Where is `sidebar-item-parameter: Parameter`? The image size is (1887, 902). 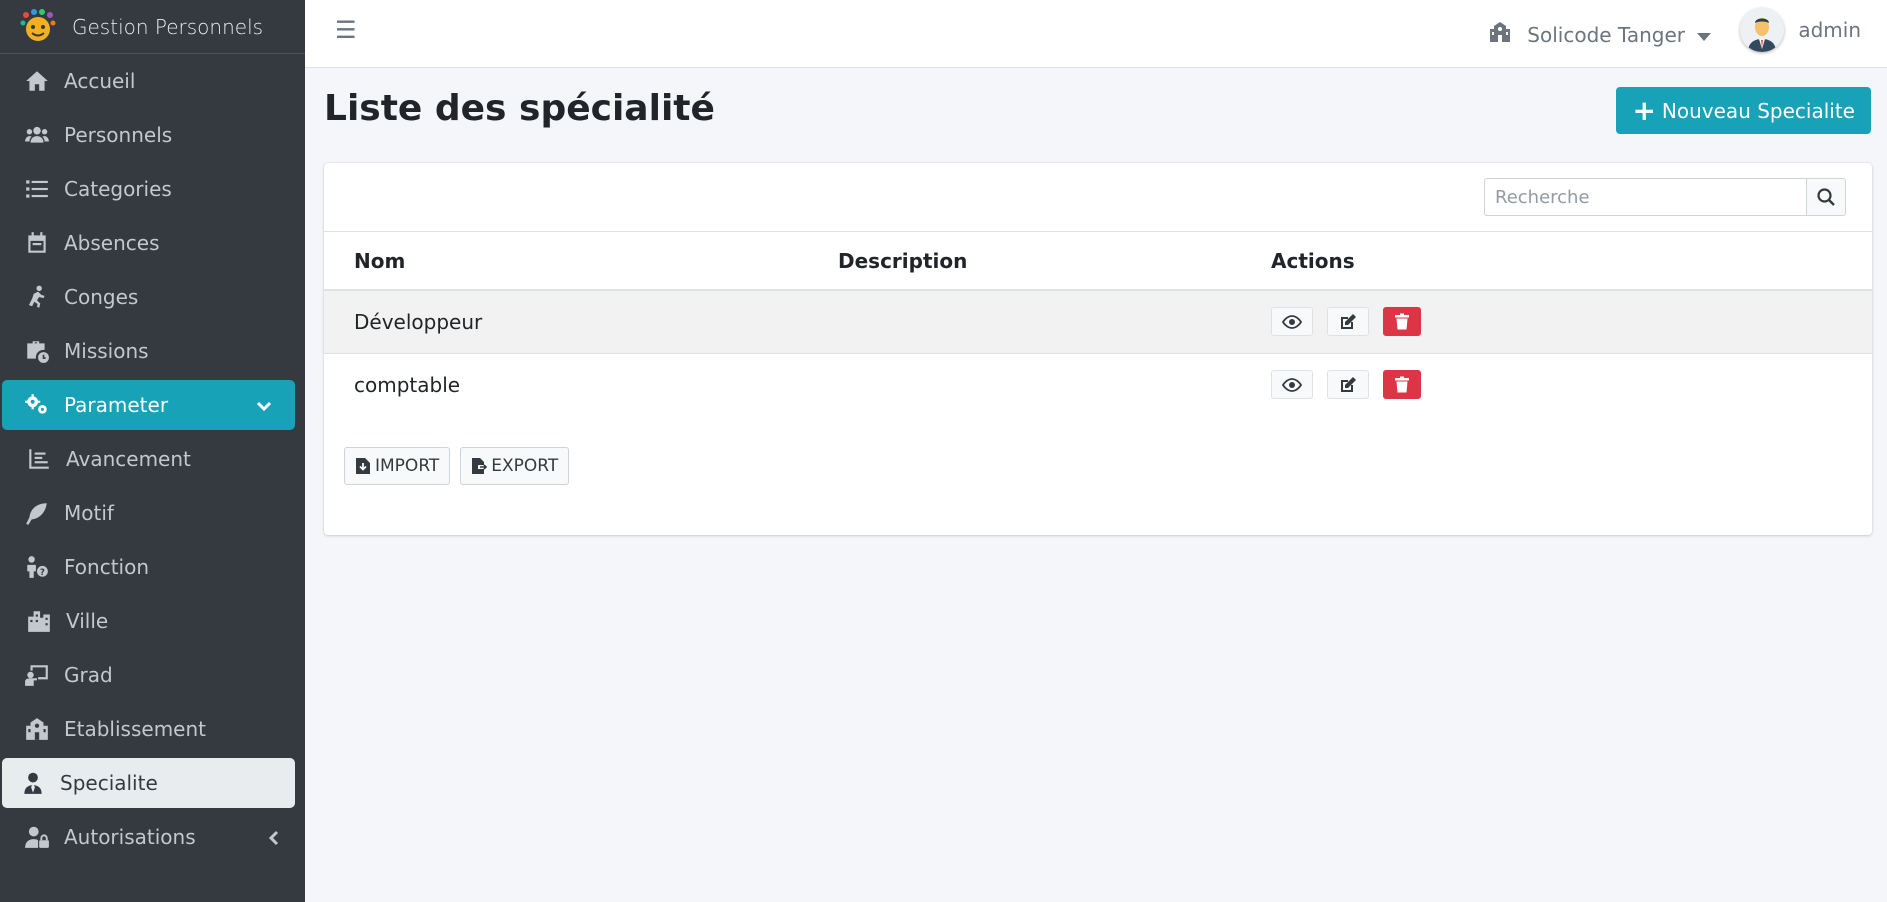 sidebar-item-parameter: Parameter is located at coordinates (148, 405).